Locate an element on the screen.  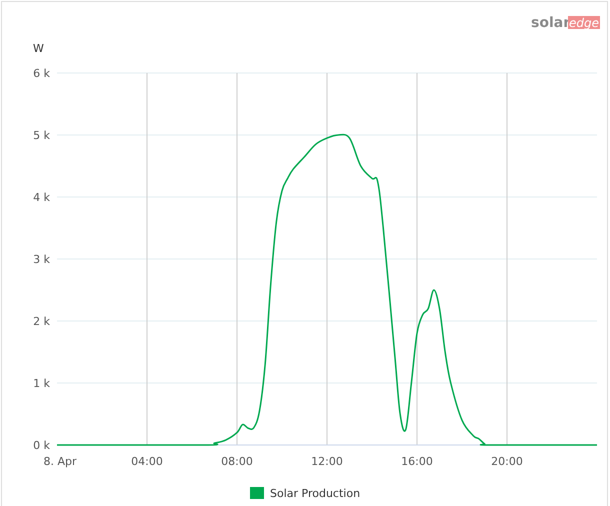
x-tick-label: 04:00 is located at coordinates (147, 461).